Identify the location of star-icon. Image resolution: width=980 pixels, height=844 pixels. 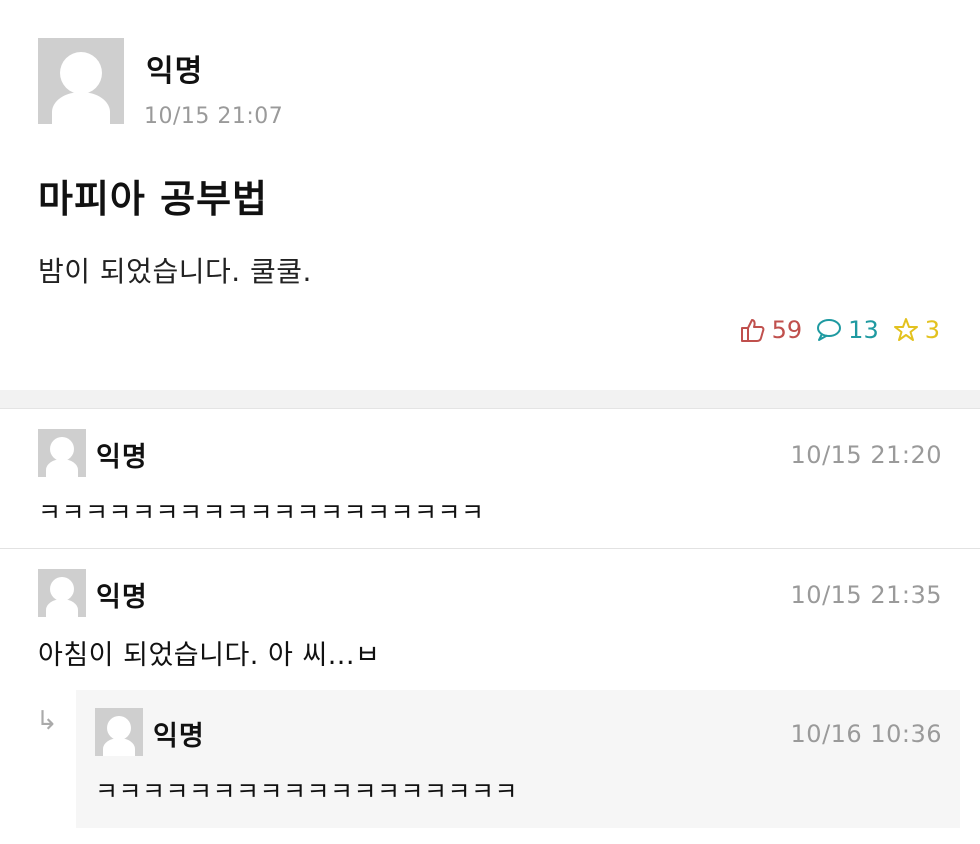
(906, 330).